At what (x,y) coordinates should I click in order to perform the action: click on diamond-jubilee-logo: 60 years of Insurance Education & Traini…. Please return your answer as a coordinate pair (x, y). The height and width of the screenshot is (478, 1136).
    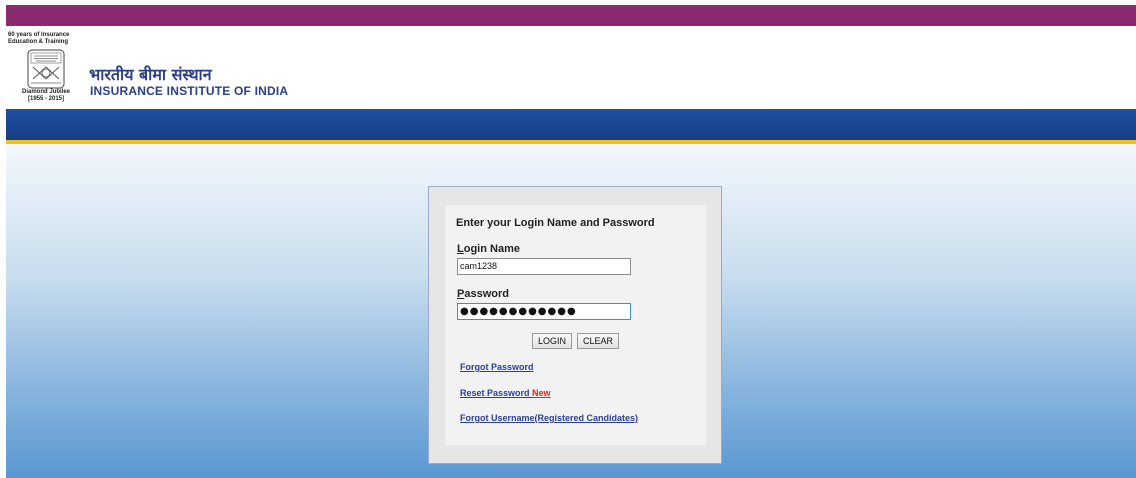
    Looking at the image, I should click on (46, 72).